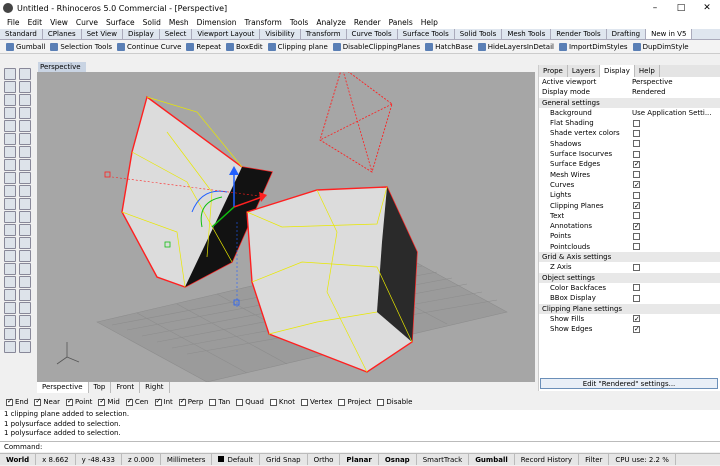 The image size is (720, 466). I want to click on menu-item-help: Help, so click(429, 22).